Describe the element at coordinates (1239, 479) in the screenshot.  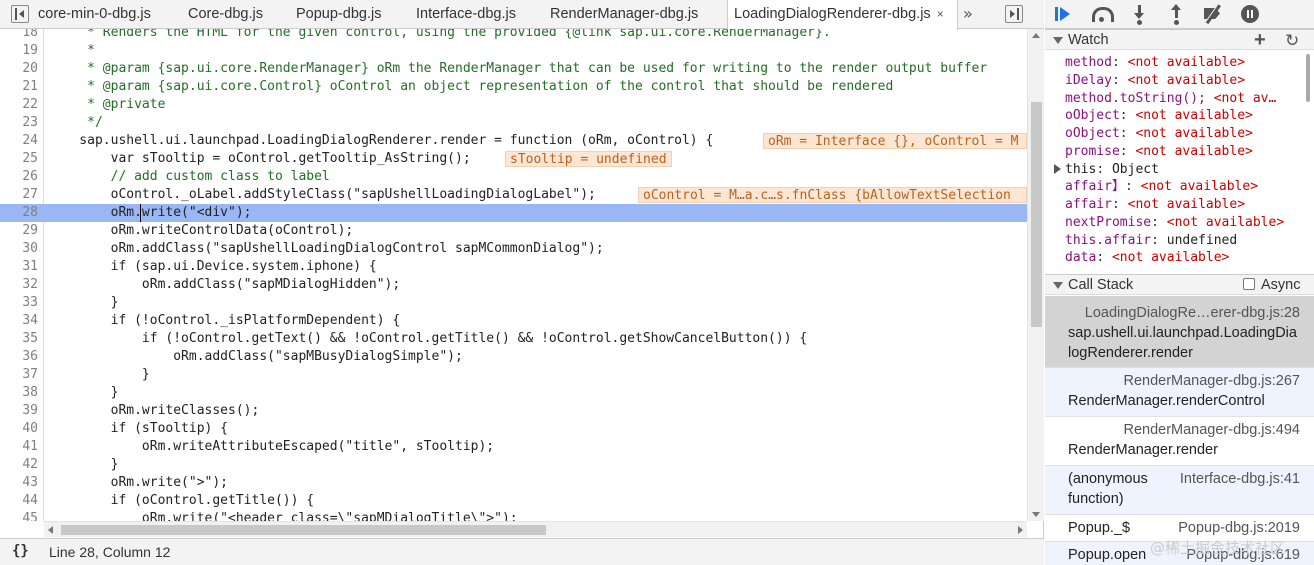
I see `frame-location: Interface-dbg.js:41` at that location.